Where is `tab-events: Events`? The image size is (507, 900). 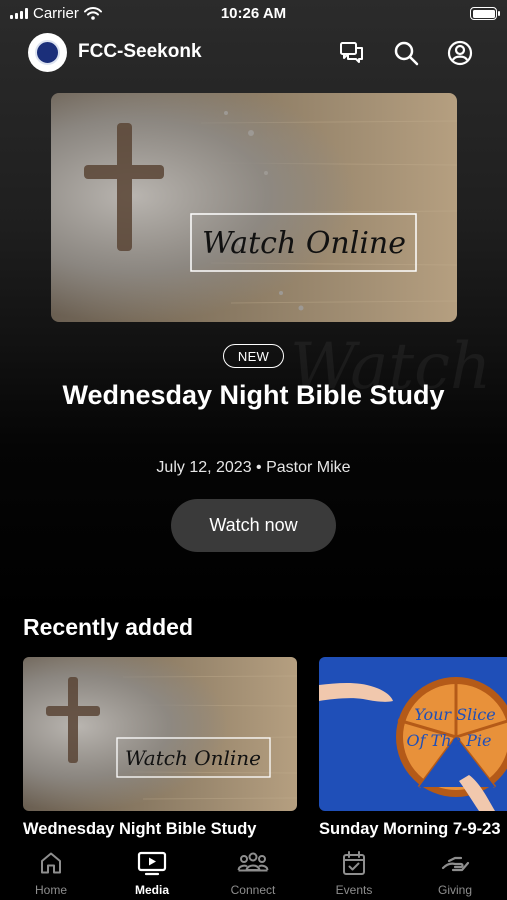
tab-events: Events is located at coordinates (354, 870).